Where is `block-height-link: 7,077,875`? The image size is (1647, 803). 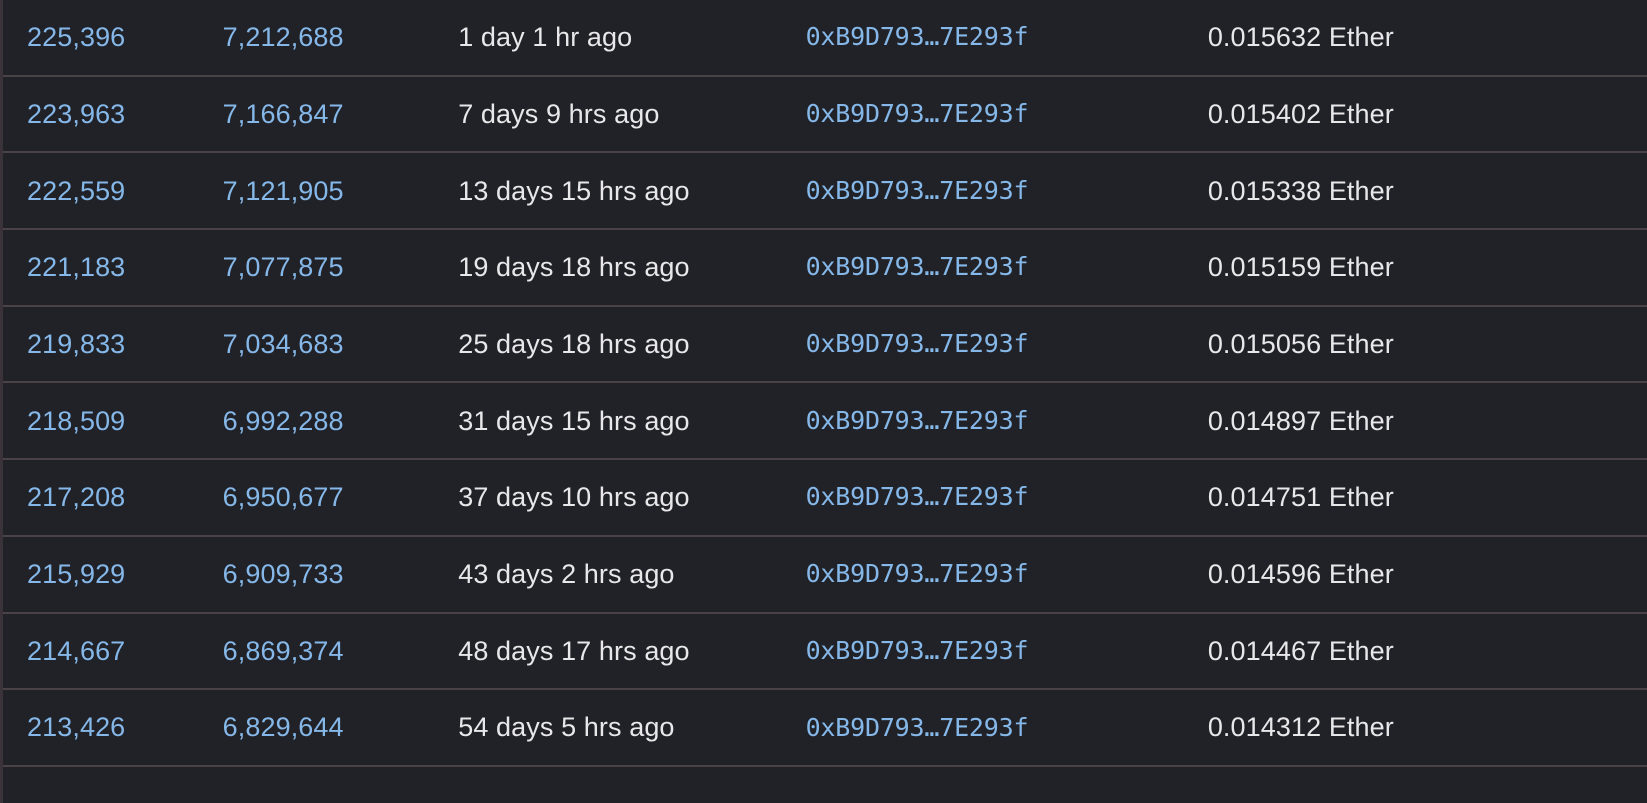 block-height-link: 7,077,875 is located at coordinates (341, 267).